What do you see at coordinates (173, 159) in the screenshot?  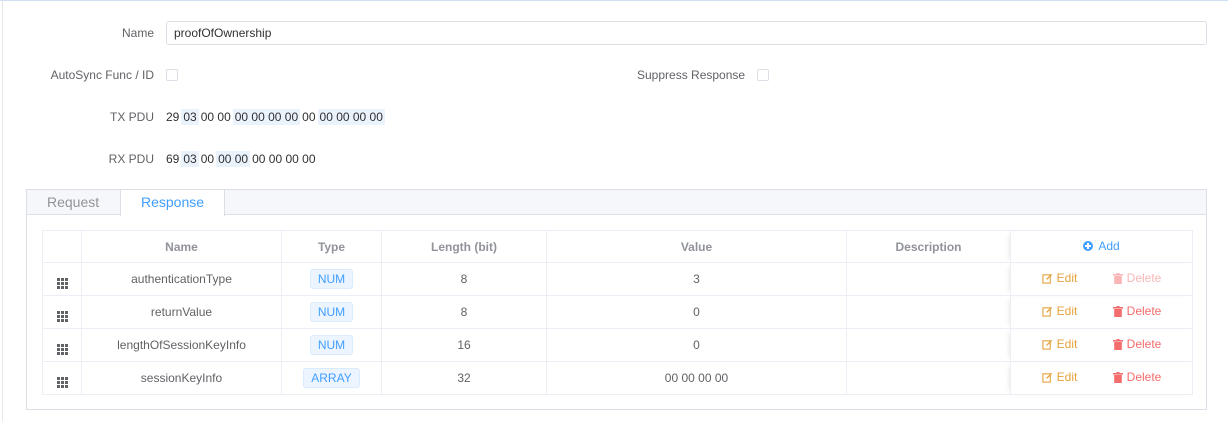 I see `rx-byte: 69` at bounding box center [173, 159].